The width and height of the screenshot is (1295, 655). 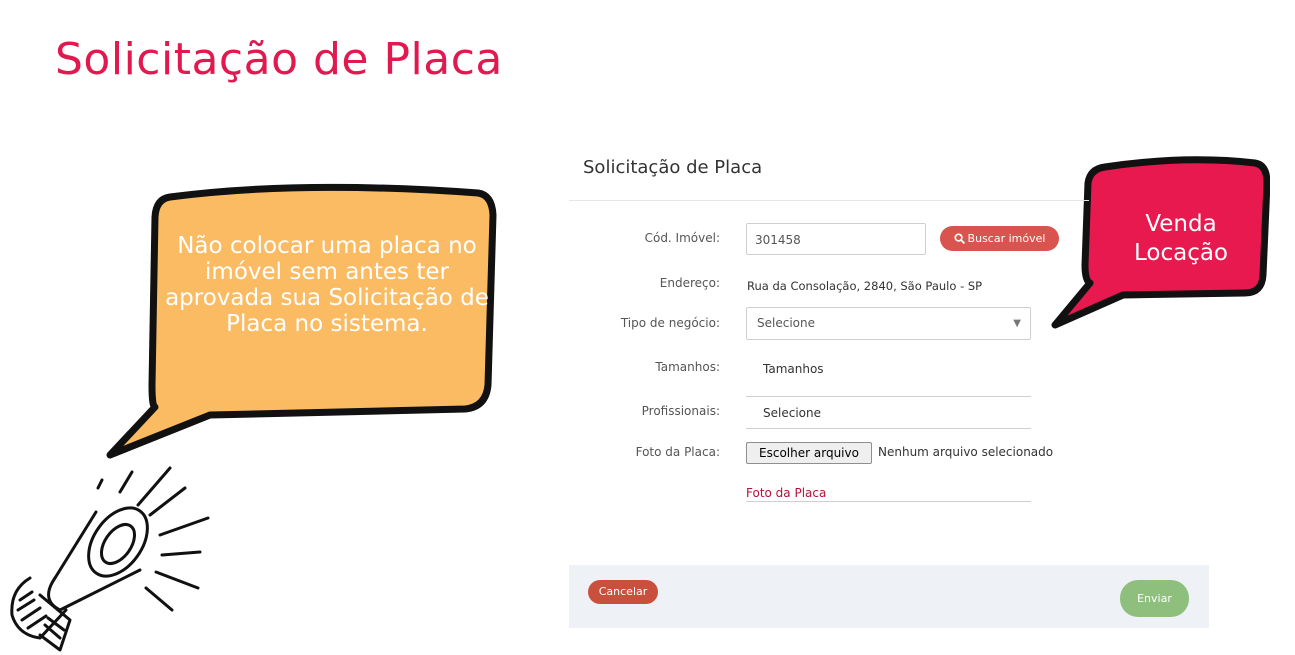 I want to click on callout-rent: Locação, so click(x=1181, y=253).